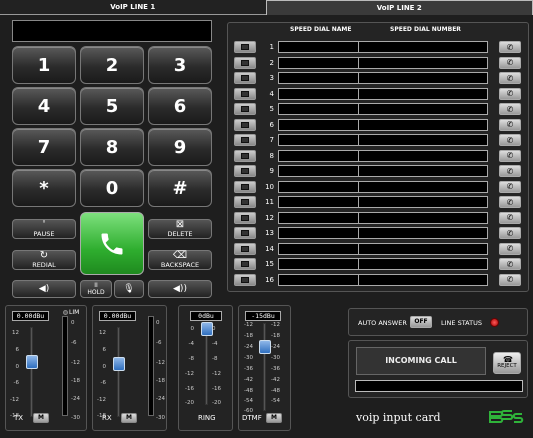 The image size is (533, 438). What do you see at coordinates (118, 372) in the screenshot?
I see `rx-fader-track` at bounding box center [118, 372].